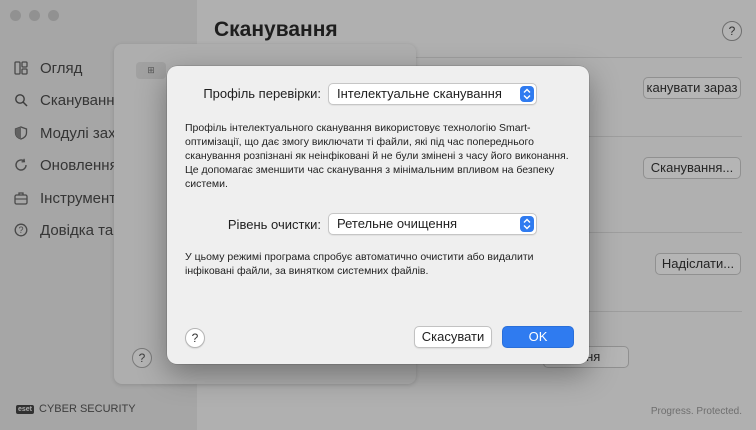 The height and width of the screenshot is (430, 756). I want to click on clean-level-select-value: Ретельне очищення, so click(397, 223).